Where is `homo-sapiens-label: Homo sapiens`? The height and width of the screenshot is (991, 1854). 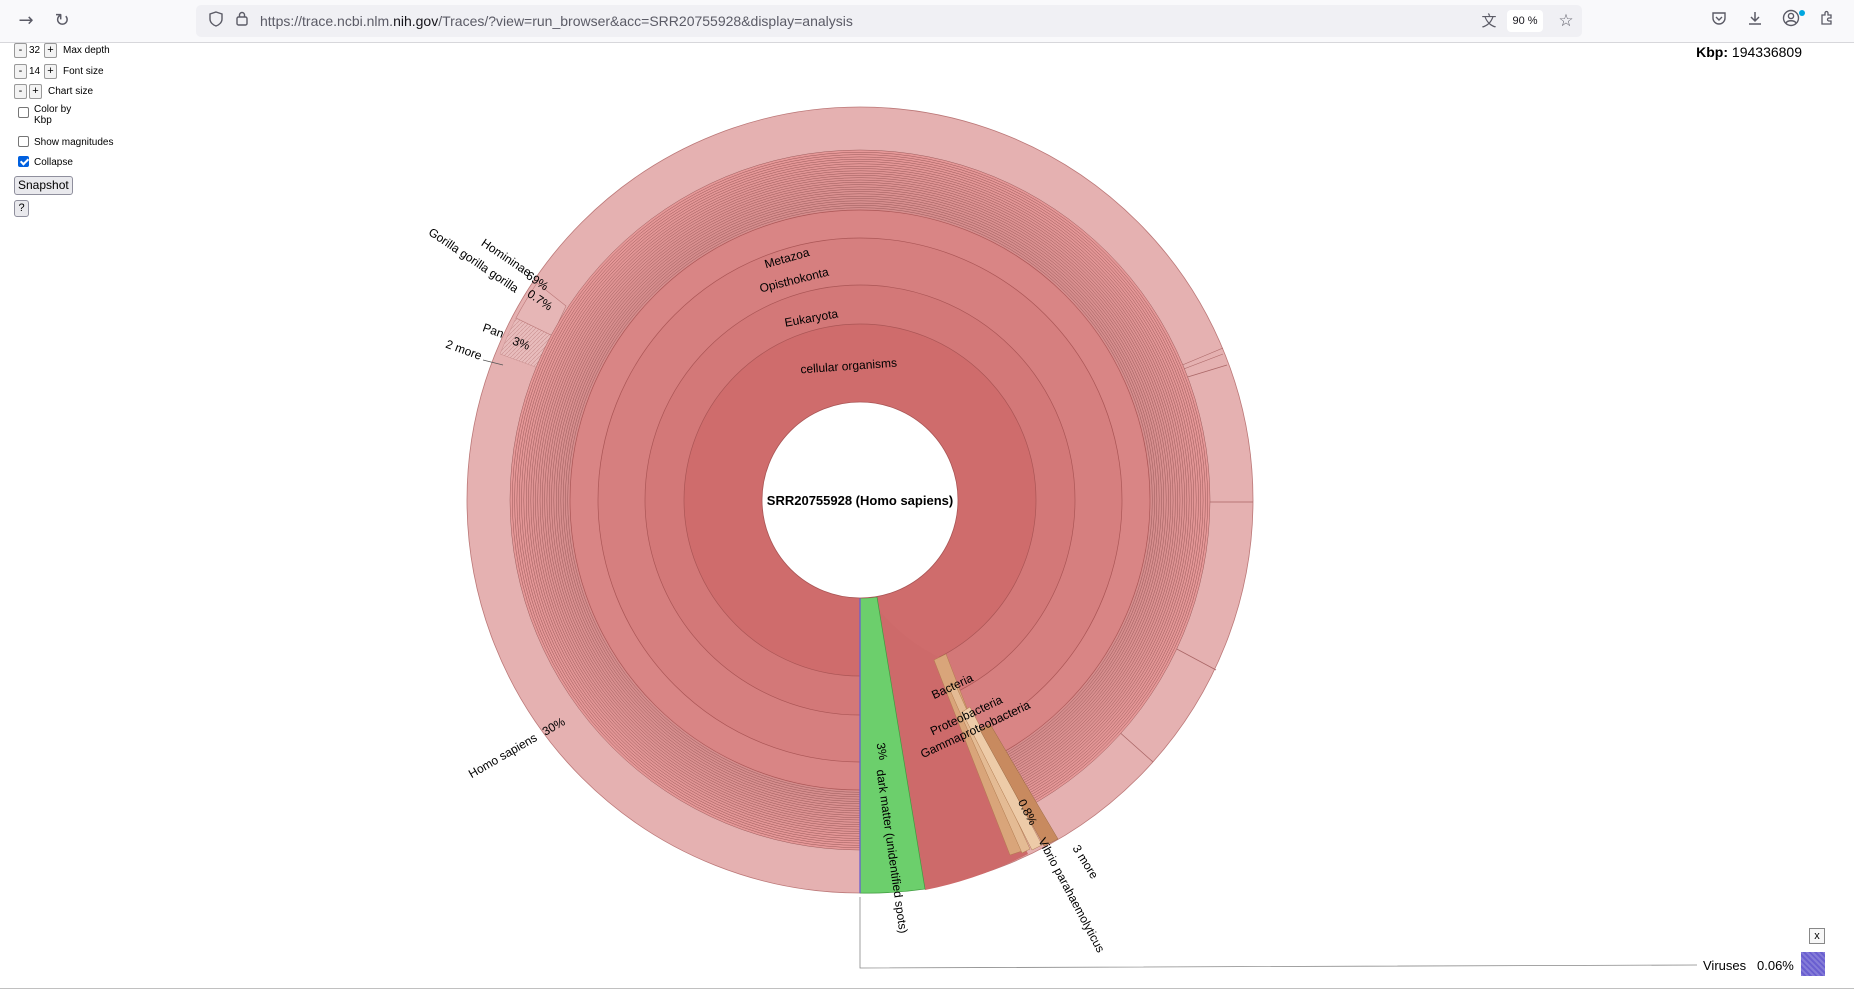
homo-sapiens-label: Homo sapiens is located at coordinates (502, 755).